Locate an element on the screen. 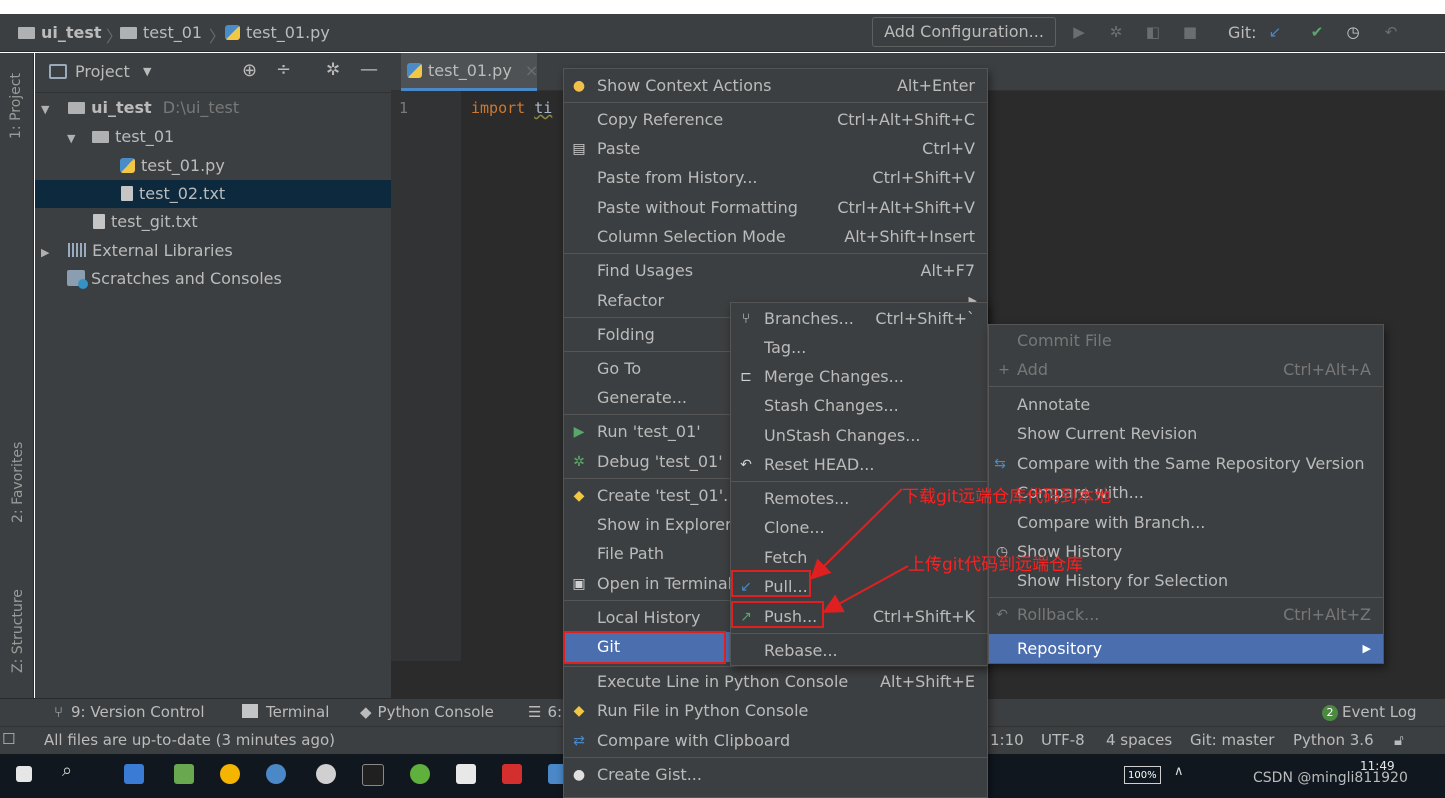 The height and width of the screenshot is (798, 1445). annotation-pull-text: 下载git远端仓库代码到本地 is located at coordinates (1007, 497).